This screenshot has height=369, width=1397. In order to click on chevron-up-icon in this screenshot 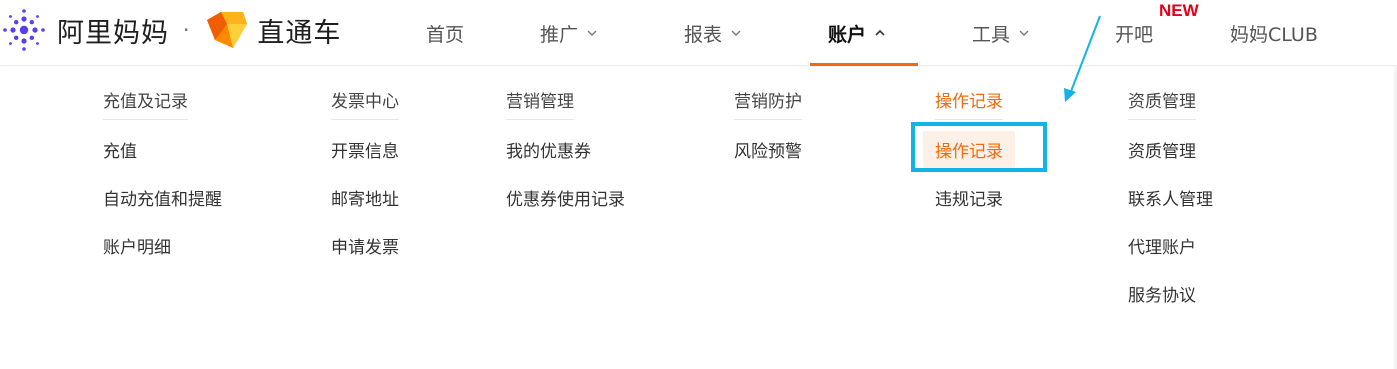, I will do `click(880, 32)`.